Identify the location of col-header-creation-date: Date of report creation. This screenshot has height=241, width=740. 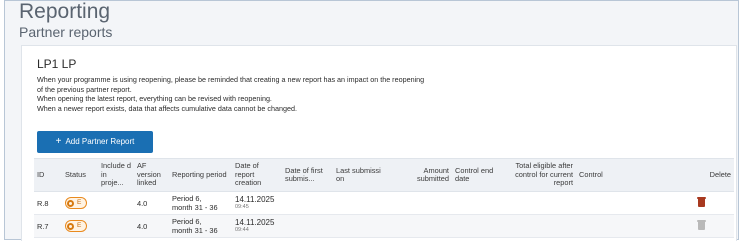
(257, 175).